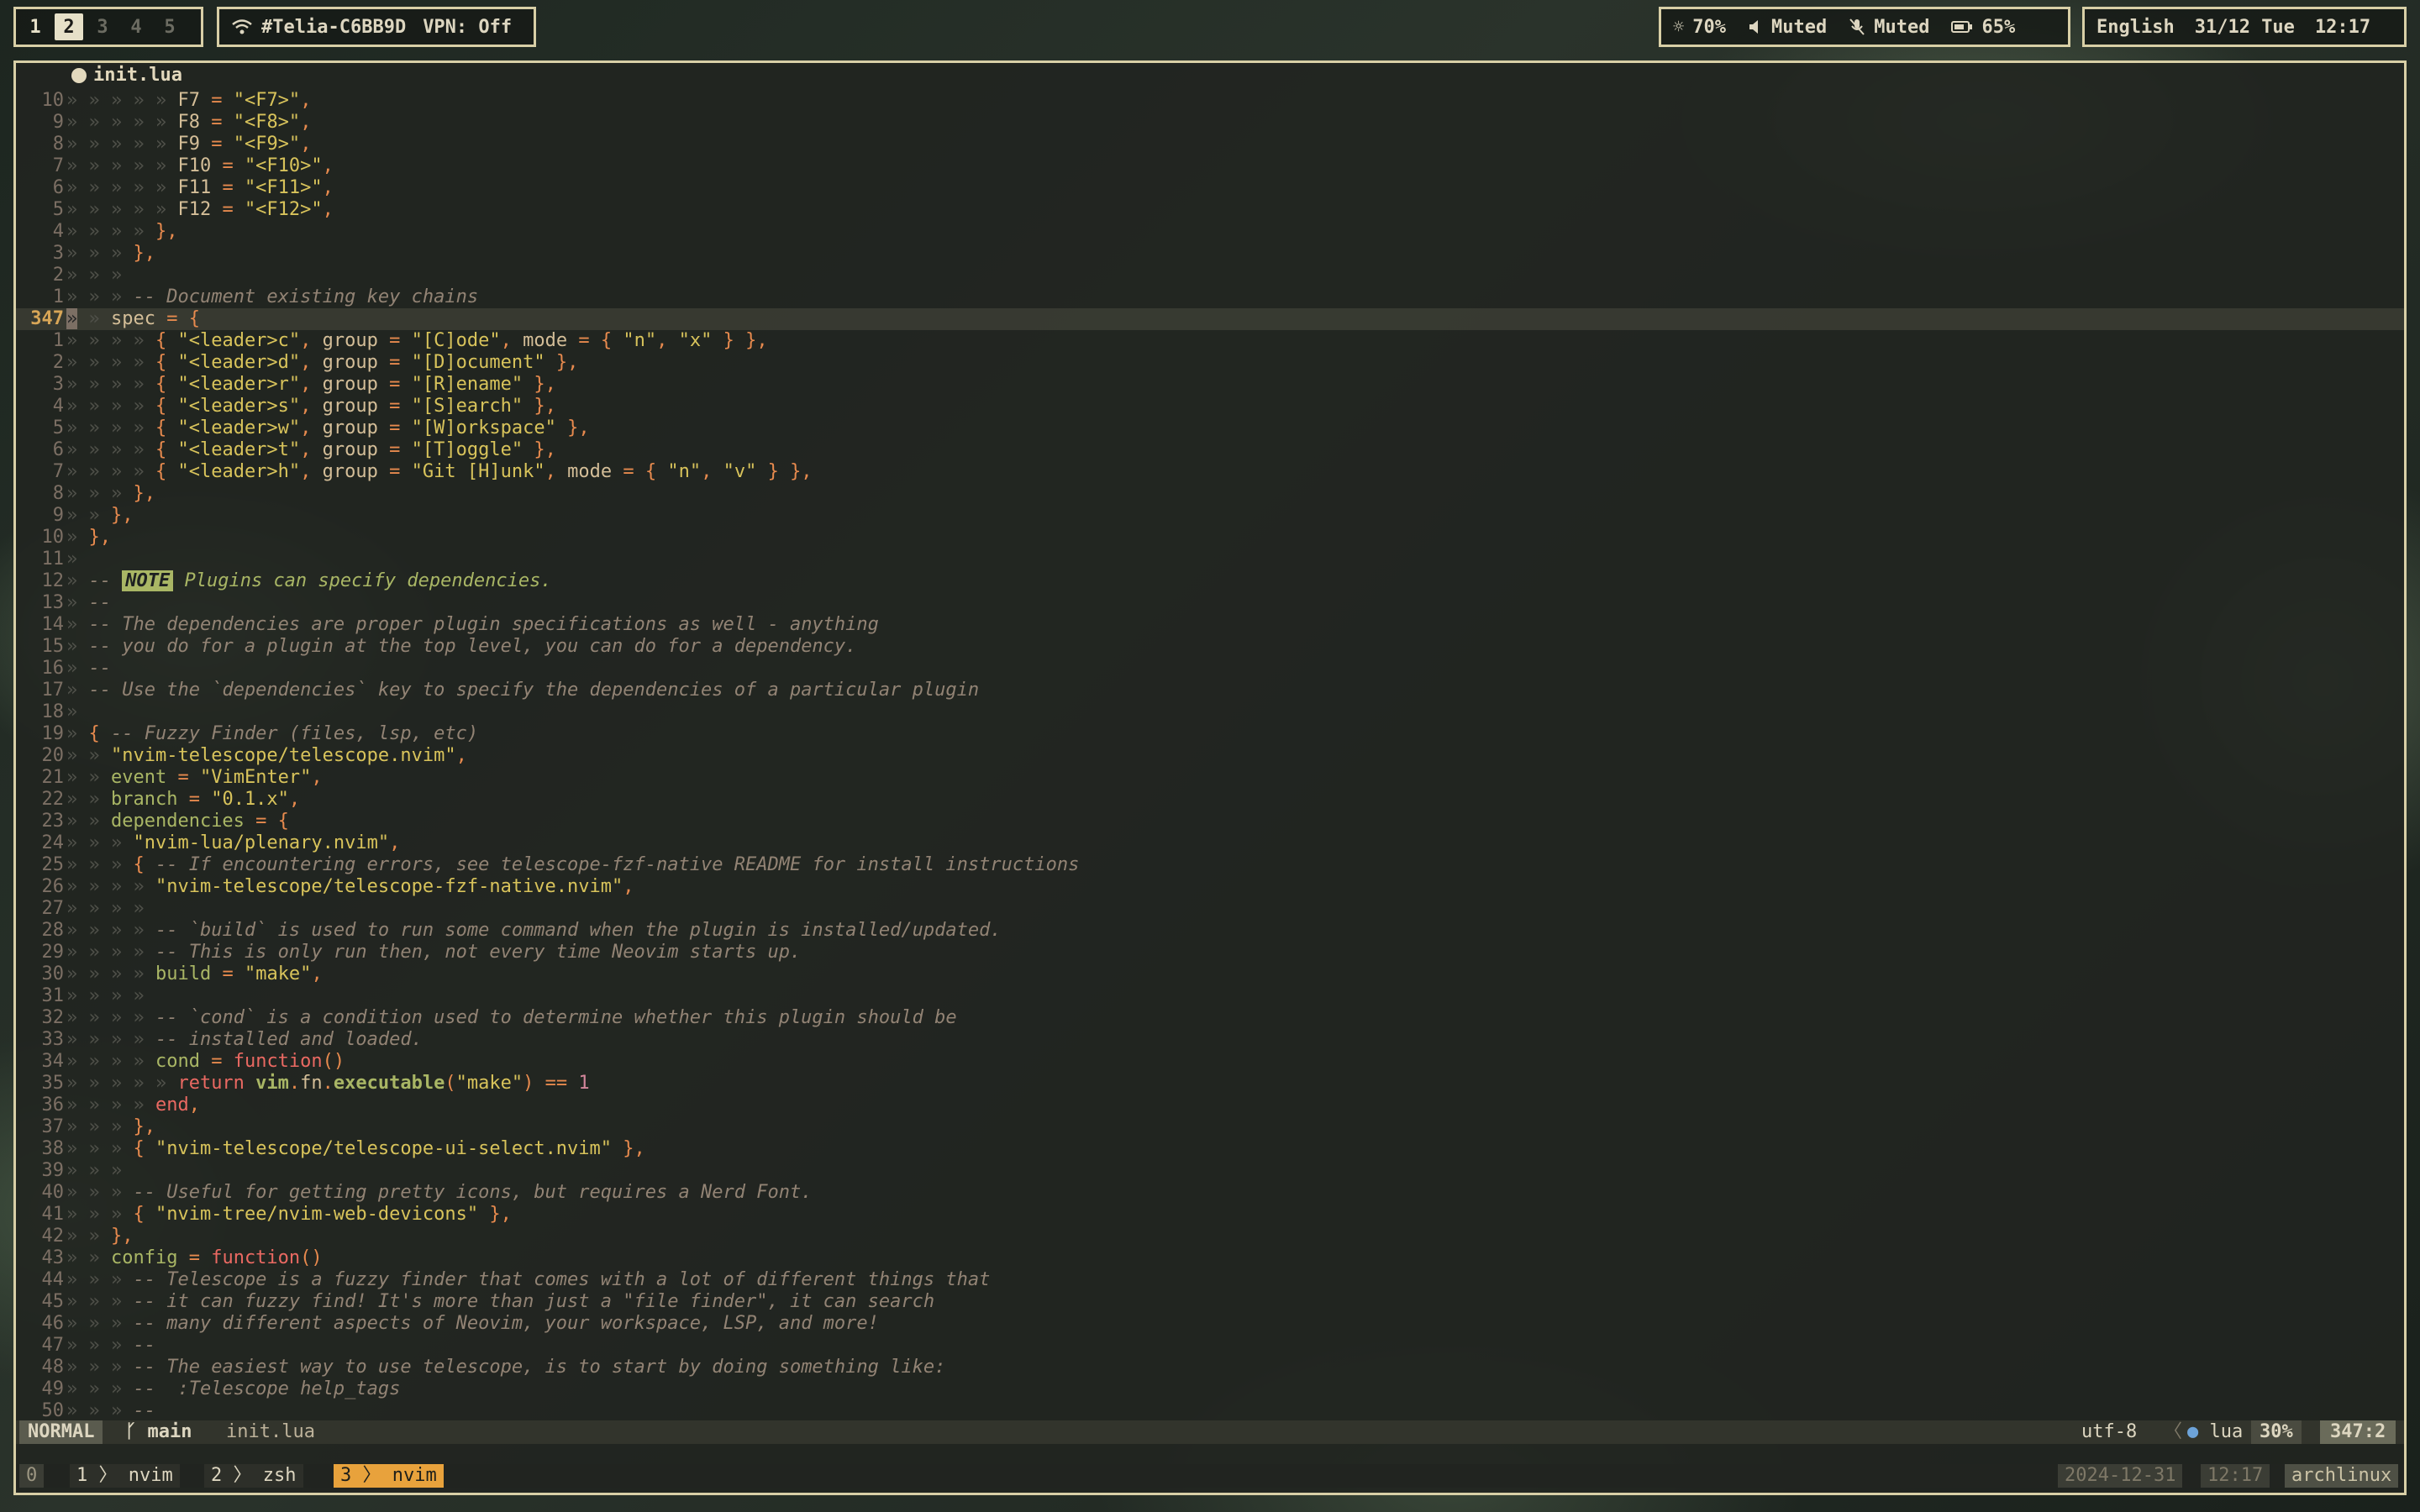  I want to click on wifi-widget: #Telia-C6BB9D, so click(318, 27).